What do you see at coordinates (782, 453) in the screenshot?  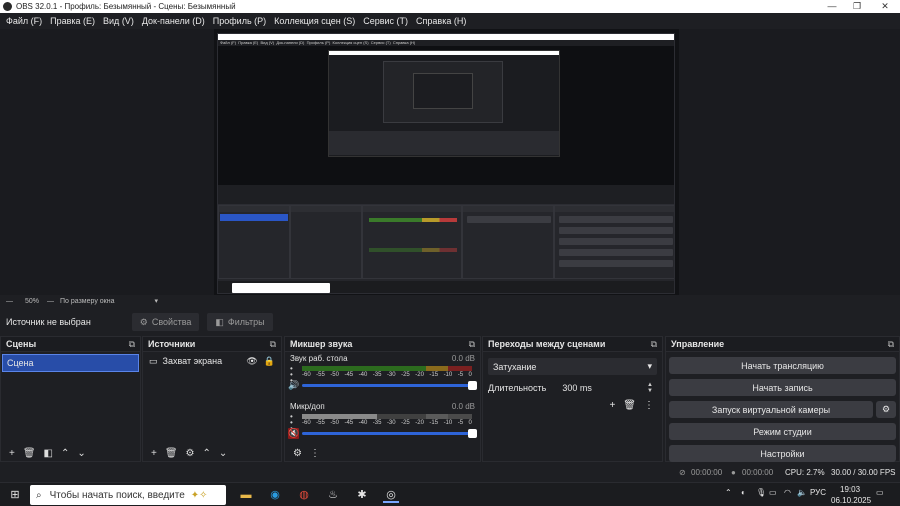 I see `settings-button: Настройки` at bounding box center [782, 453].